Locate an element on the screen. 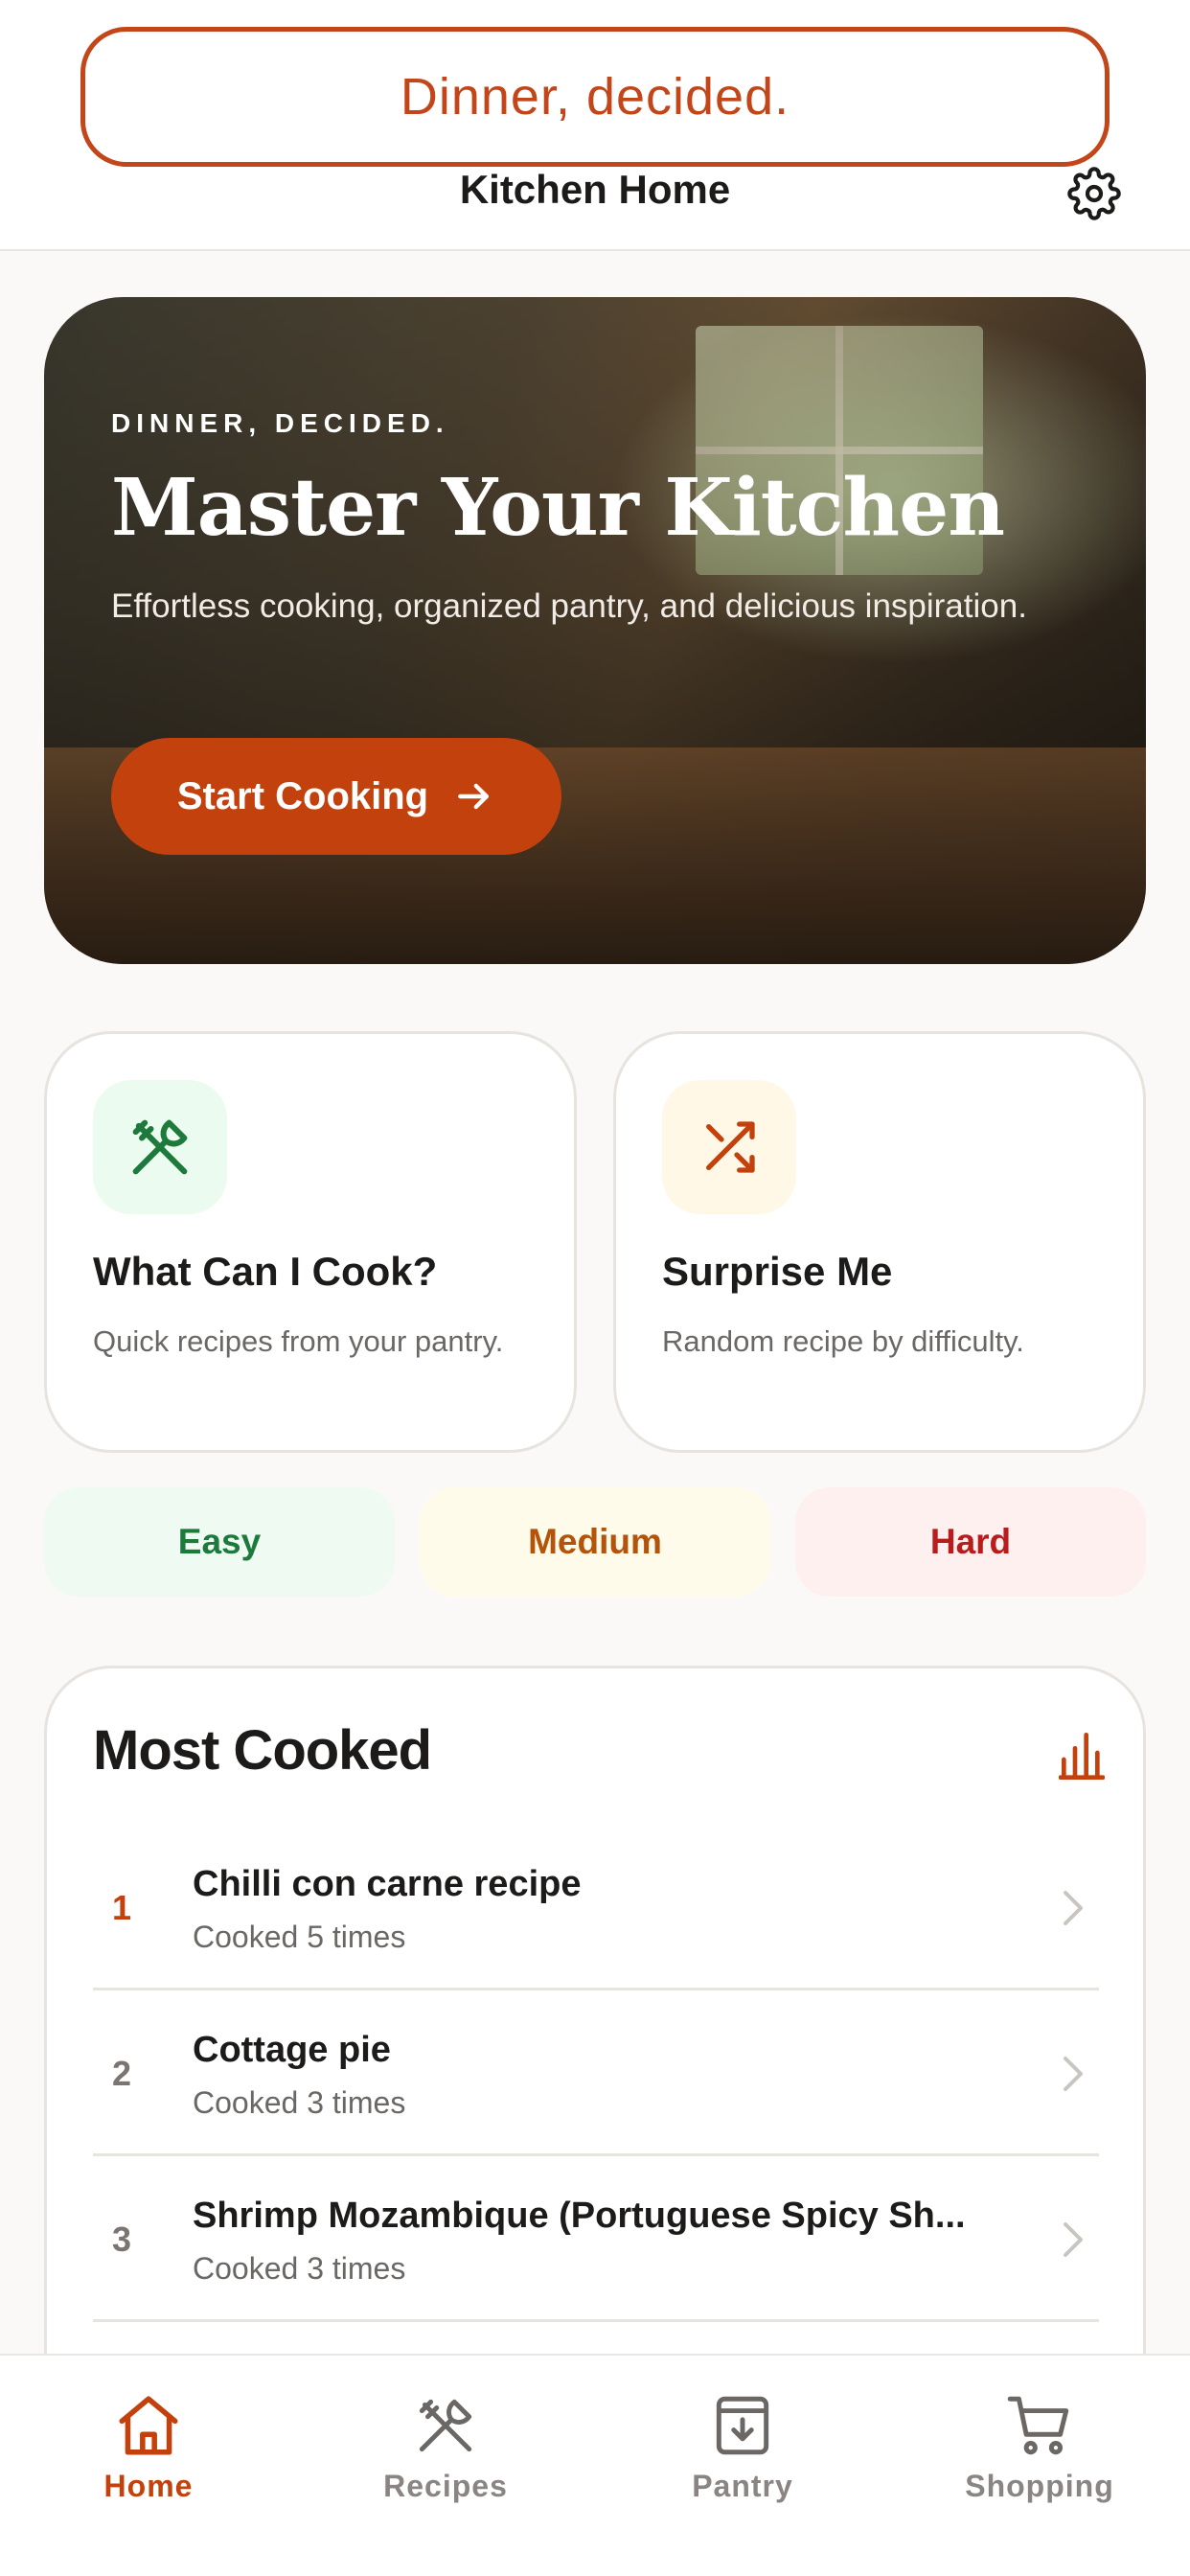 This screenshot has width=1190, height=2576. bar-chart-icon is located at coordinates (1082, 1756).